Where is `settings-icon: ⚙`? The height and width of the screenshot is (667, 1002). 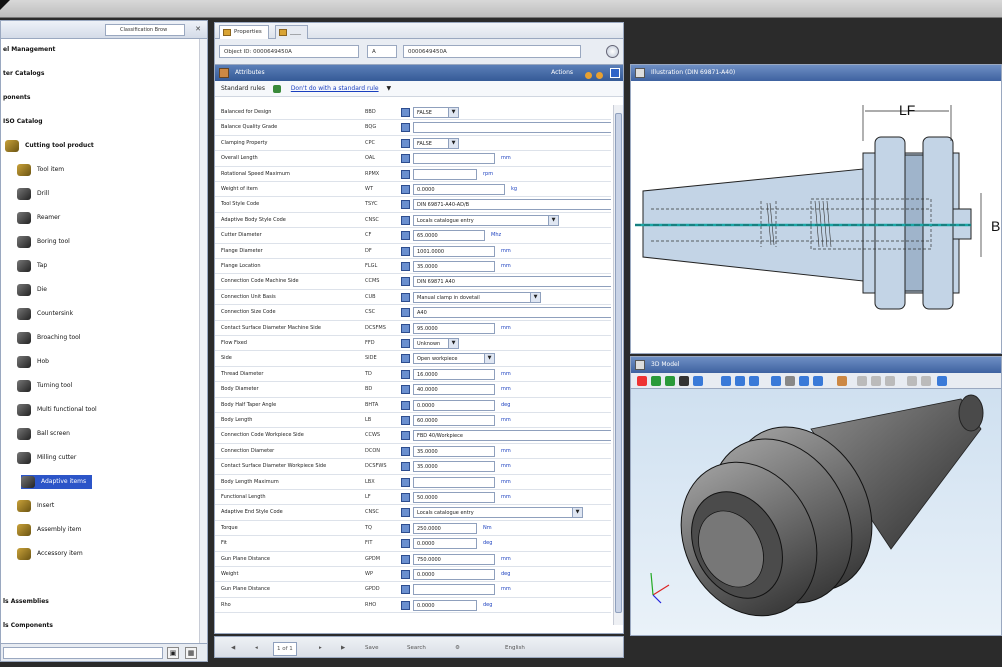
settings-icon: ⚙ is located at coordinates (457, 648).